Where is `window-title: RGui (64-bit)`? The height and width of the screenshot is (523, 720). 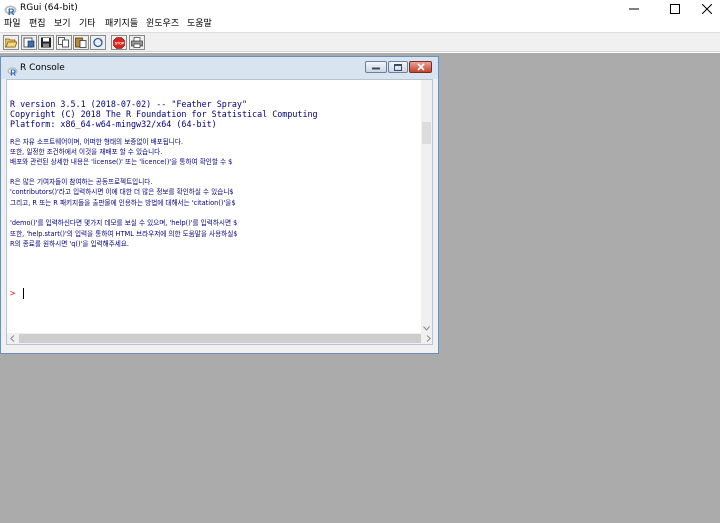 window-title: RGui (64-bit) is located at coordinates (49, 8).